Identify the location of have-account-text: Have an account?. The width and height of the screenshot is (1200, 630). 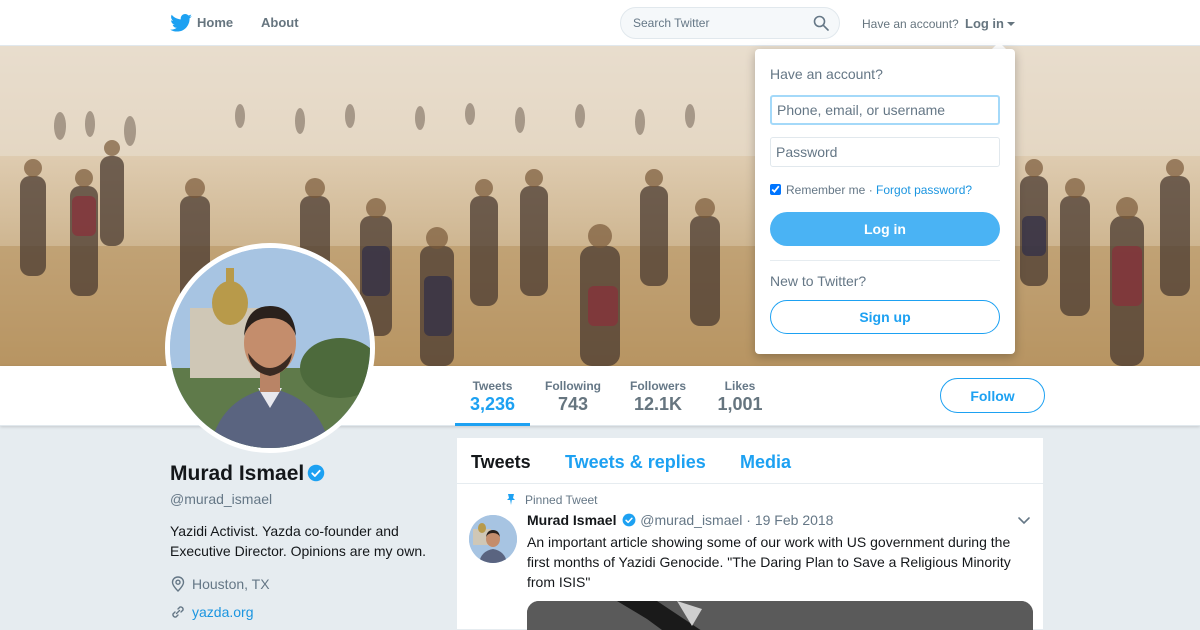
(910, 24).